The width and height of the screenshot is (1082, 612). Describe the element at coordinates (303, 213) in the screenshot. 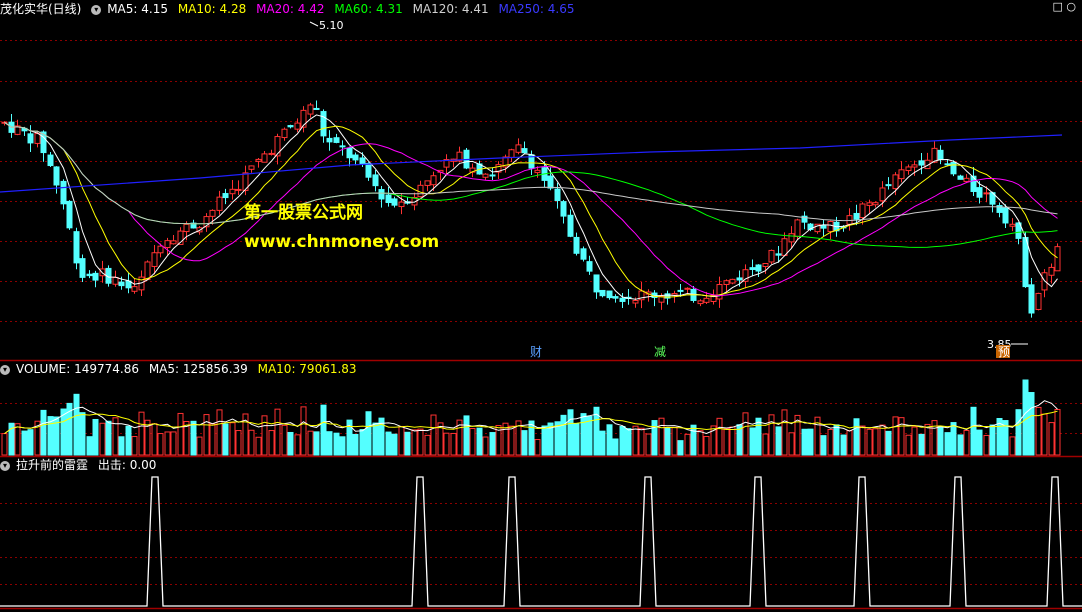

I see `watermark-title: 第一股票公式网` at that location.